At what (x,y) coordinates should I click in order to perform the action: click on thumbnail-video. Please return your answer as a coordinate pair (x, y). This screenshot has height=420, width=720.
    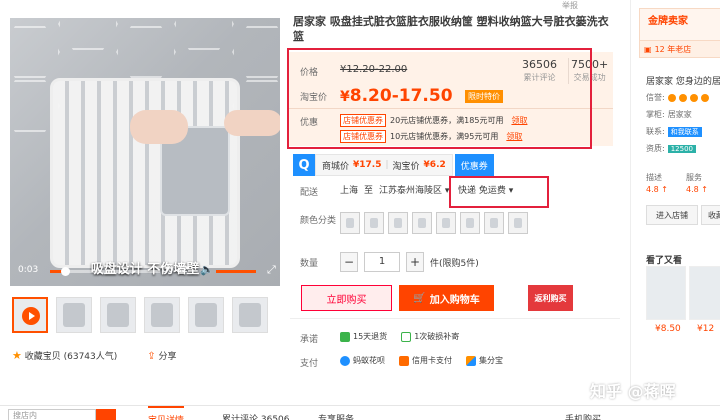
    Looking at the image, I should click on (30, 315).